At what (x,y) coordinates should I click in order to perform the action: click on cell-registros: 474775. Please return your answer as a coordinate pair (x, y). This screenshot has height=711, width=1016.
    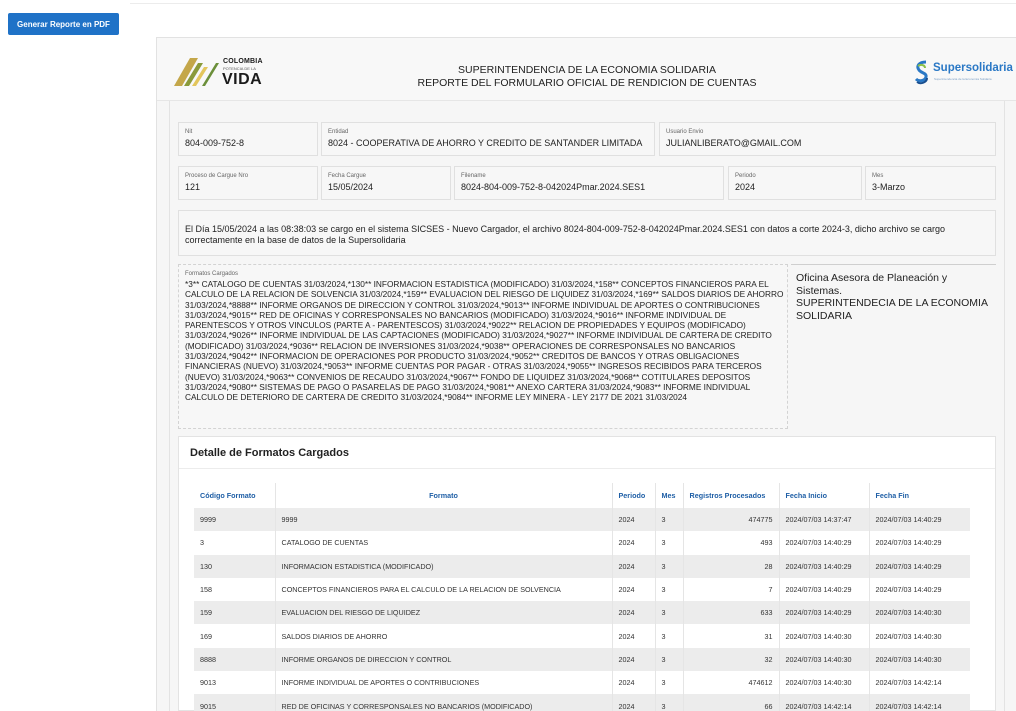
    Looking at the image, I should click on (730, 520).